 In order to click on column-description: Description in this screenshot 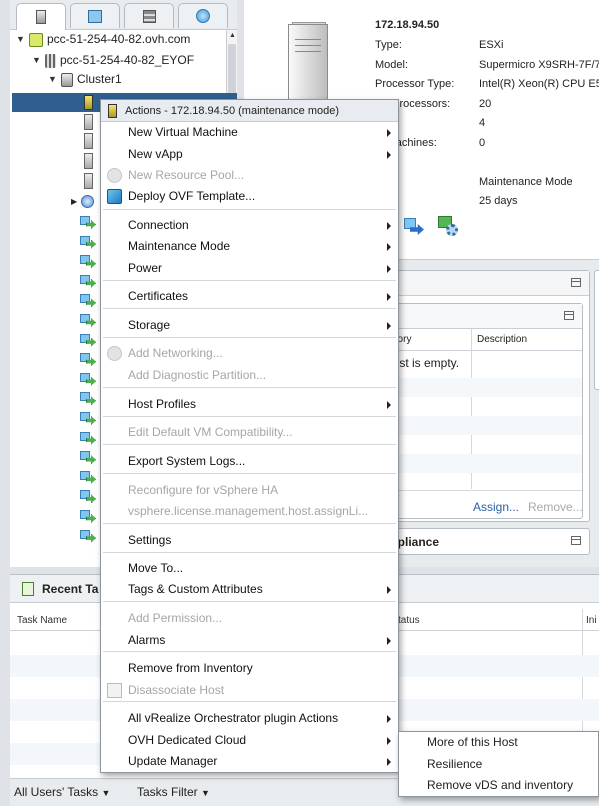, I will do `click(502, 340)`.